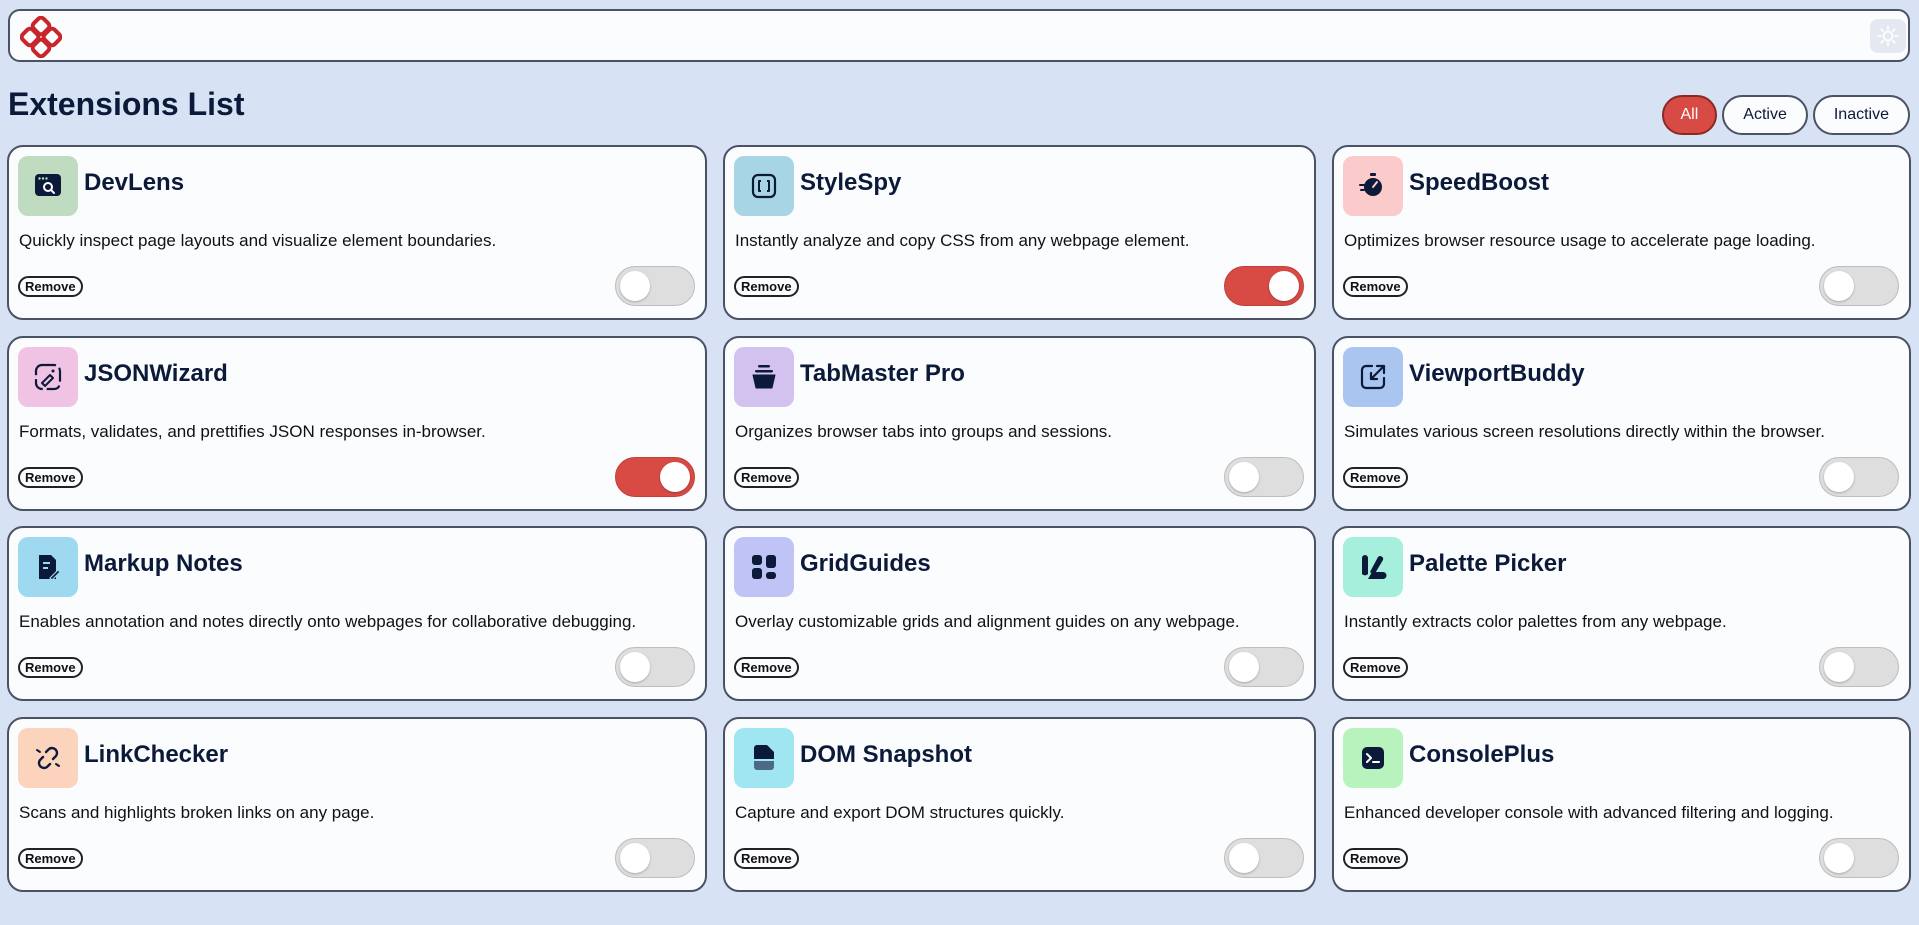  Describe the element at coordinates (126, 104) in the screenshot. I see `page-title: Extensions List` at that location.